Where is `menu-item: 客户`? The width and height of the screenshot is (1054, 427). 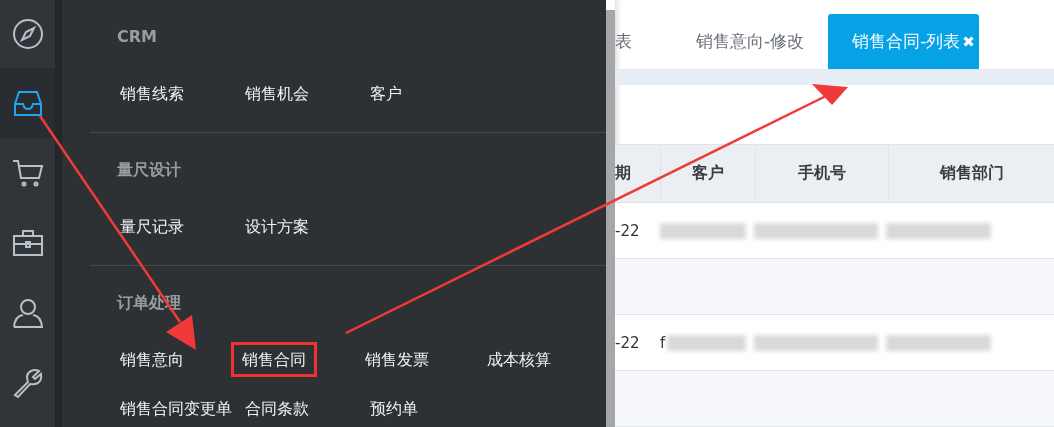
menu-item: 客户 is located at coordinates (386, 93).